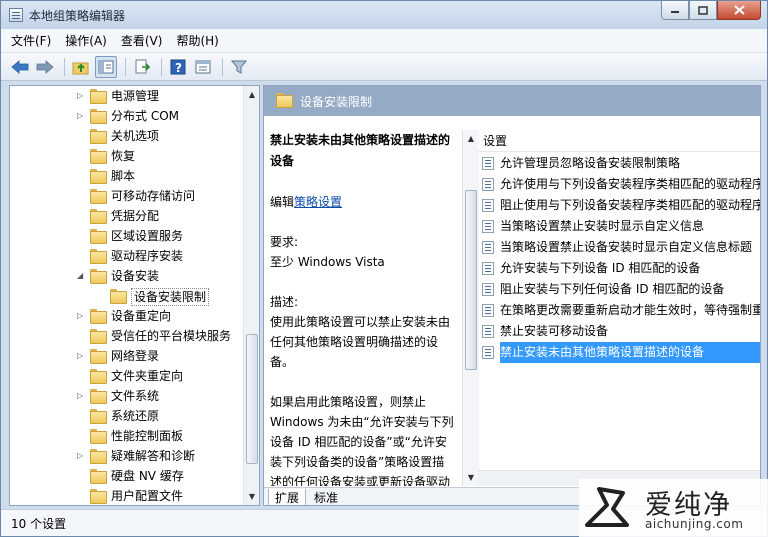 Image resolution: width=768 pixels, height=537 pixels. I want to click on collapse-arrow-icon: ◢, so click(82, 276).